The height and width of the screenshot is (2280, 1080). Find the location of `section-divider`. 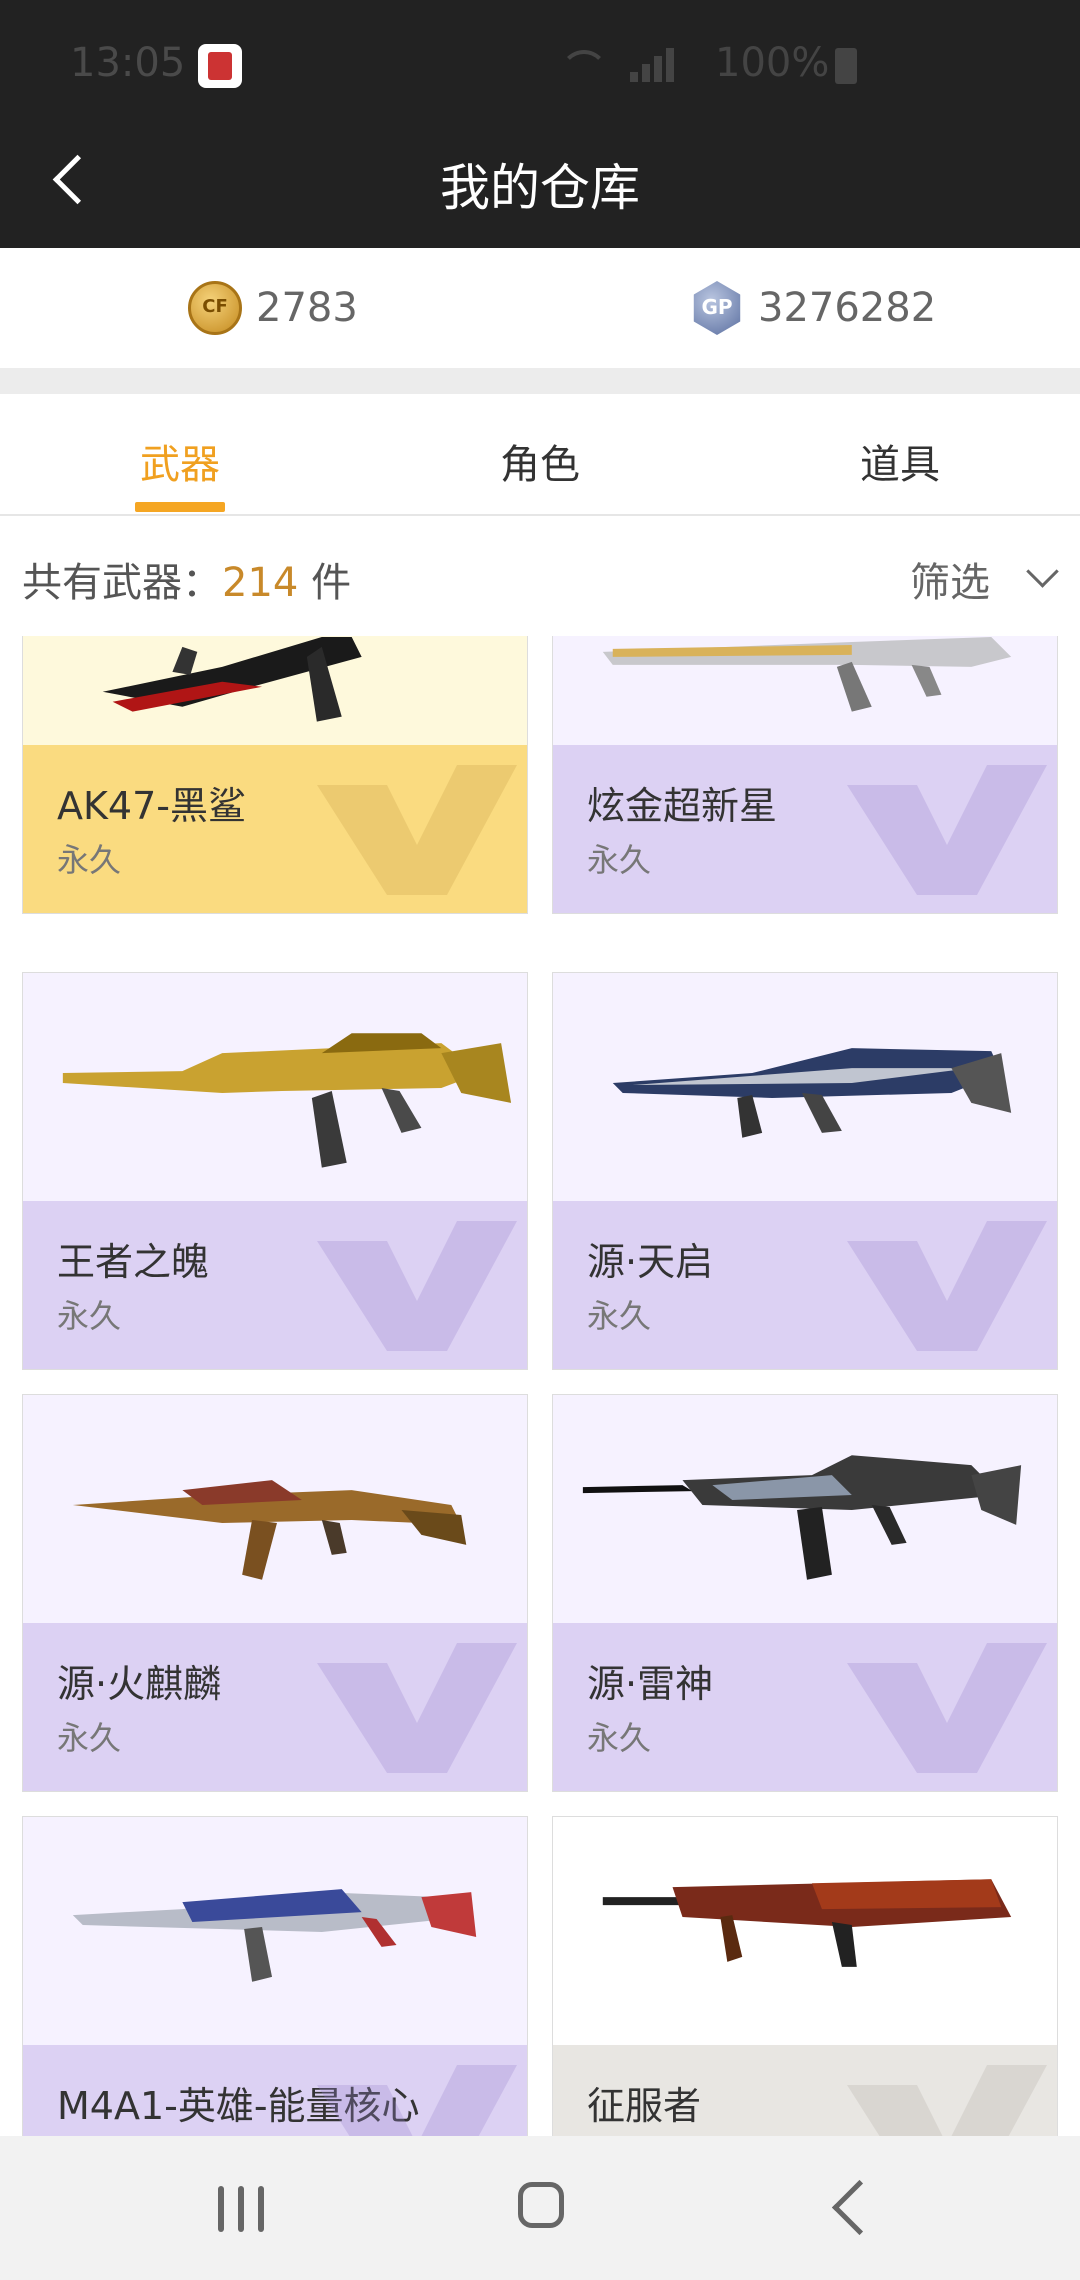

section-divider is located at coordinates (540, 381).